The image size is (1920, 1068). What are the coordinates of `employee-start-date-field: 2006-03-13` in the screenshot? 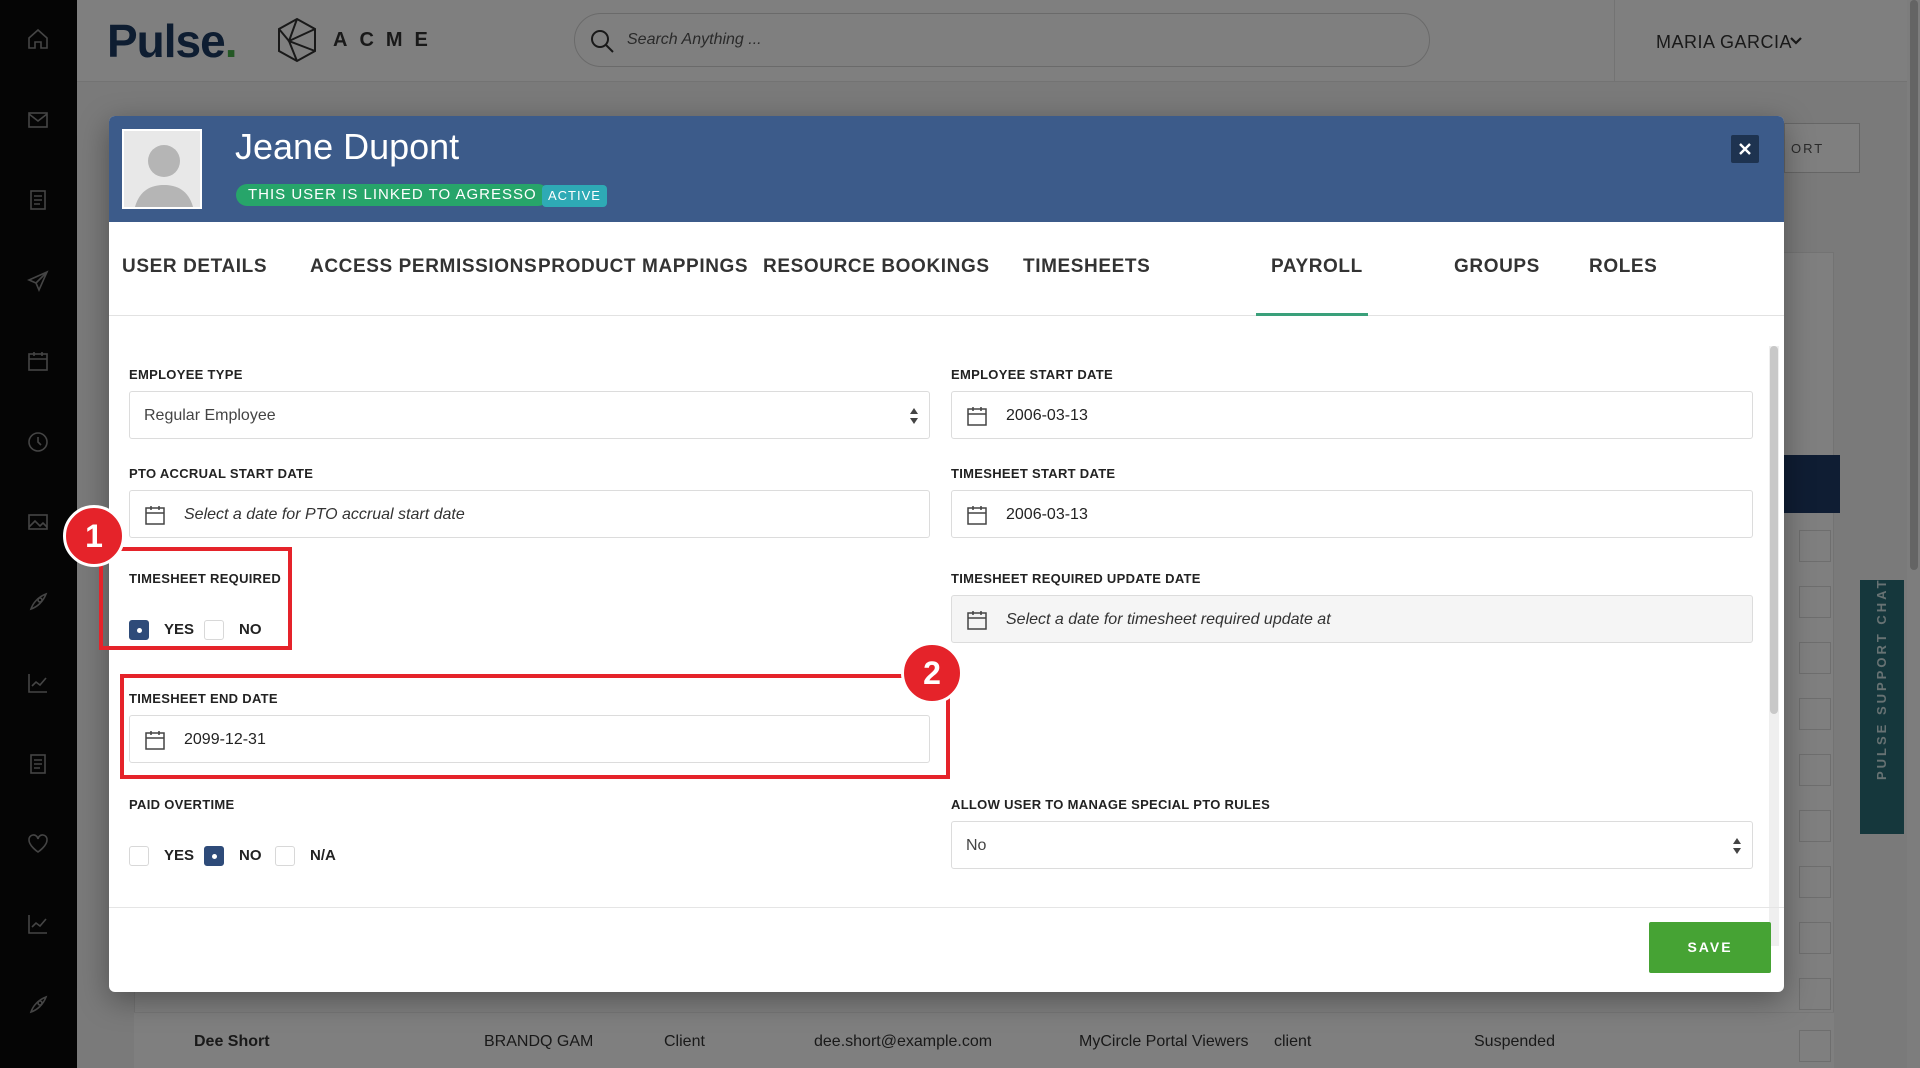 It's located at (1352, 415).